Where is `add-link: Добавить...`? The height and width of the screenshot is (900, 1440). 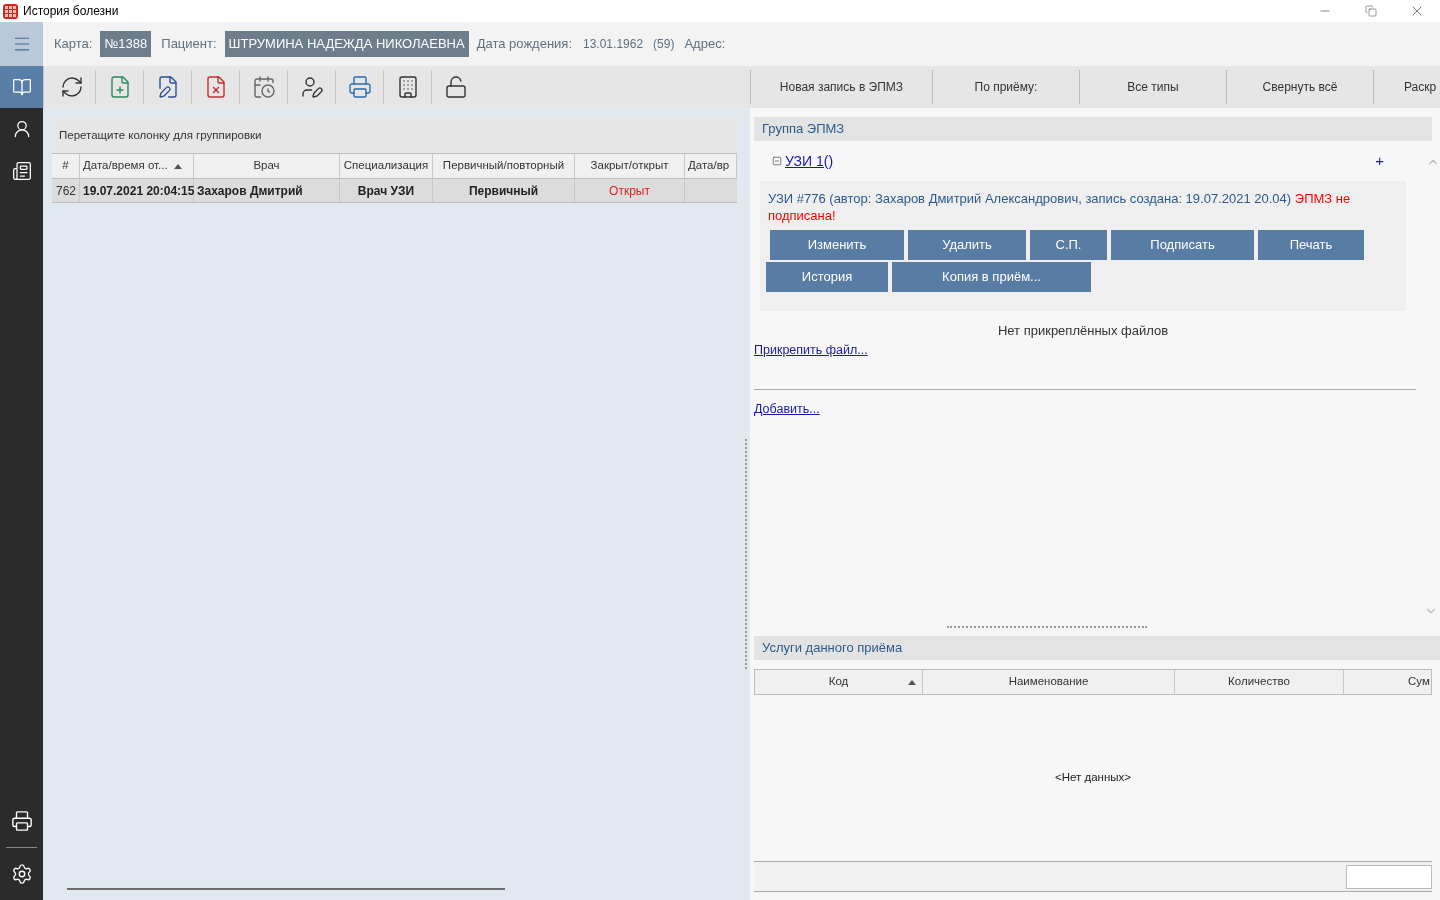
add-link: Добавить... is located at coordinates (787, 409).